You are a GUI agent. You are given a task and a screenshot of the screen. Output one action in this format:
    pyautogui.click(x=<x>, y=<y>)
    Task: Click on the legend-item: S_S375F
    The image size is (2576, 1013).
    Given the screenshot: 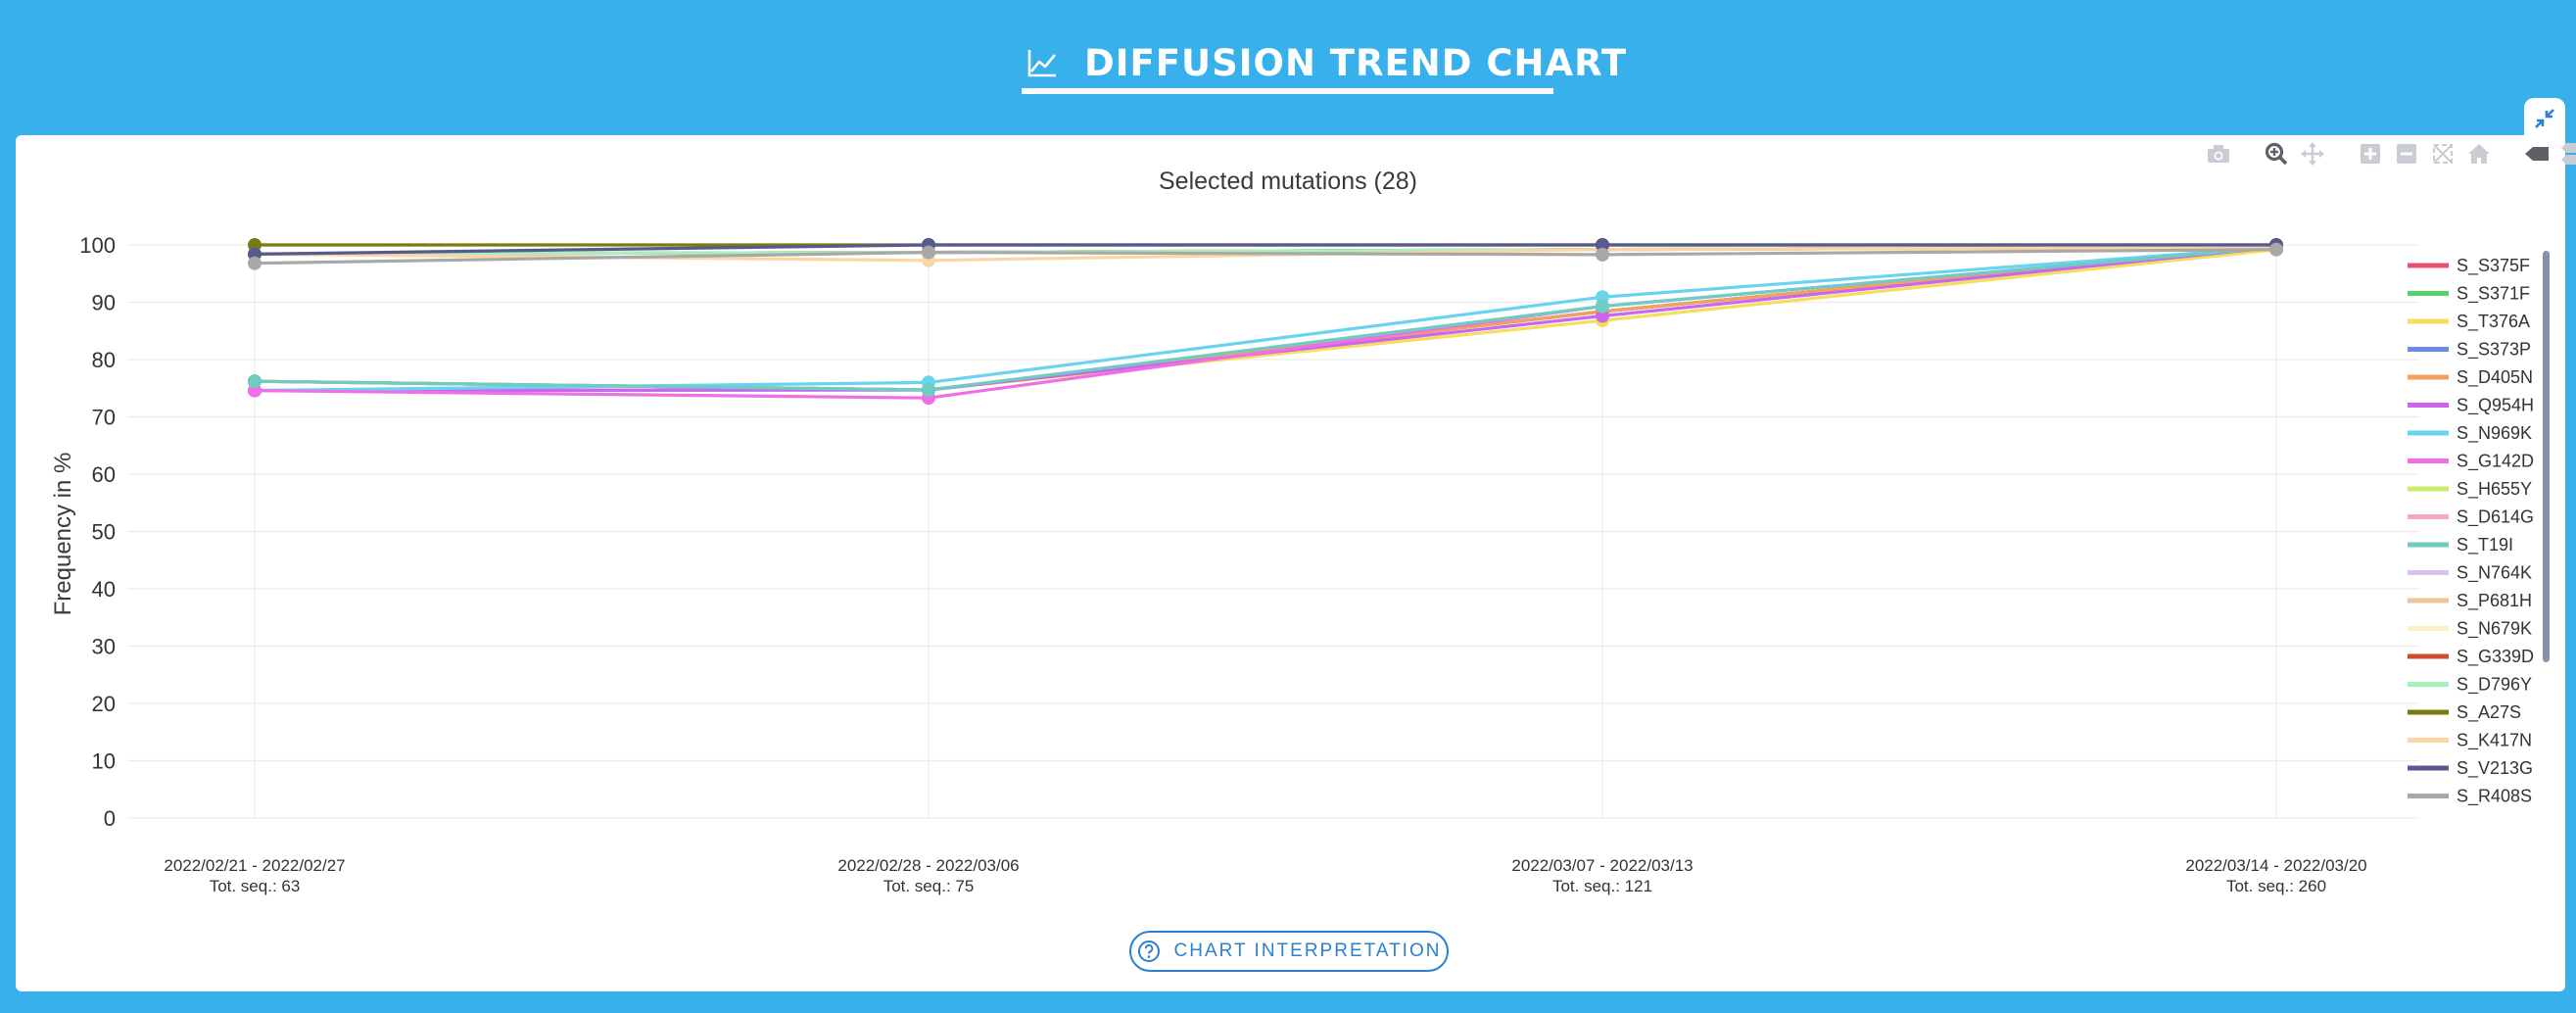 What is the action you would take?
    pyautogui.click(x=2469, y=266)
    